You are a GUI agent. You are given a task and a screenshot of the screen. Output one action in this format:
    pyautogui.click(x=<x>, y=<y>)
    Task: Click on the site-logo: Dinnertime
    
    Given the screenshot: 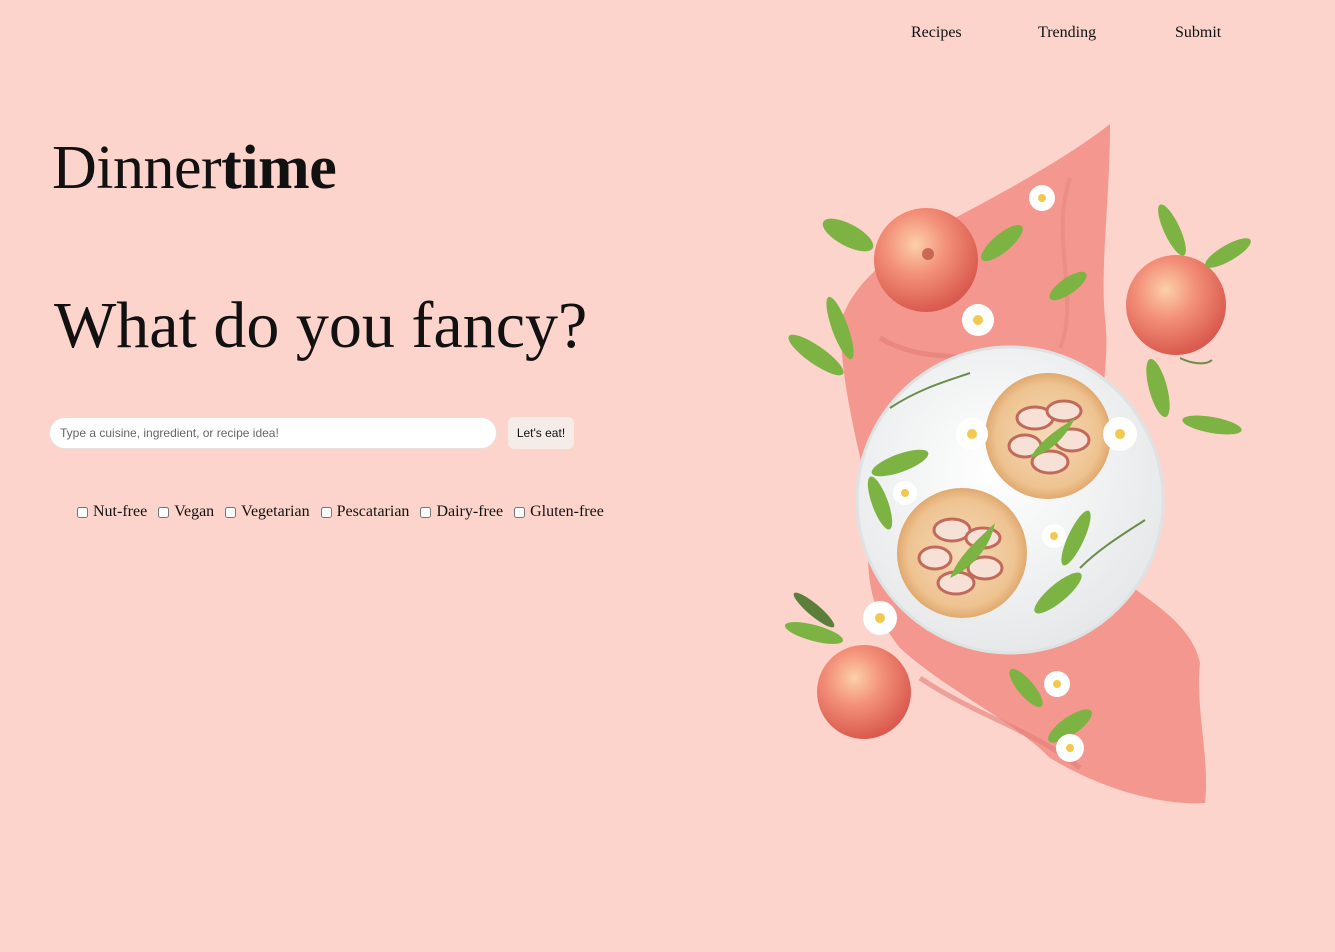 What is the action you would take?
    pyautogui.click(x=194, y=168)
    